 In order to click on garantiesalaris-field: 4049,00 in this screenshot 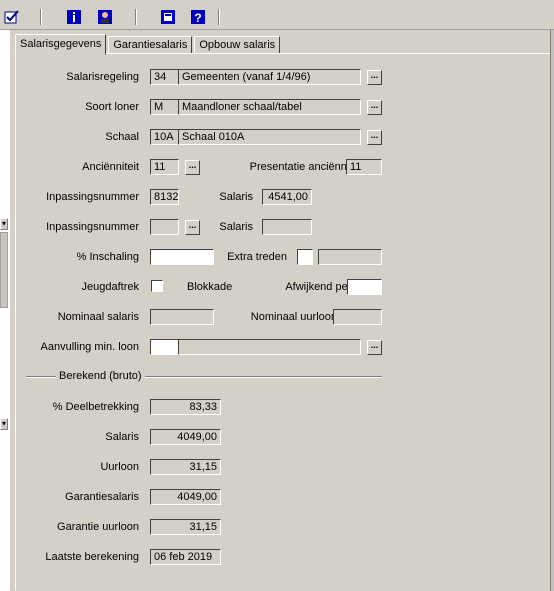, I will do `click(185, 497)`.